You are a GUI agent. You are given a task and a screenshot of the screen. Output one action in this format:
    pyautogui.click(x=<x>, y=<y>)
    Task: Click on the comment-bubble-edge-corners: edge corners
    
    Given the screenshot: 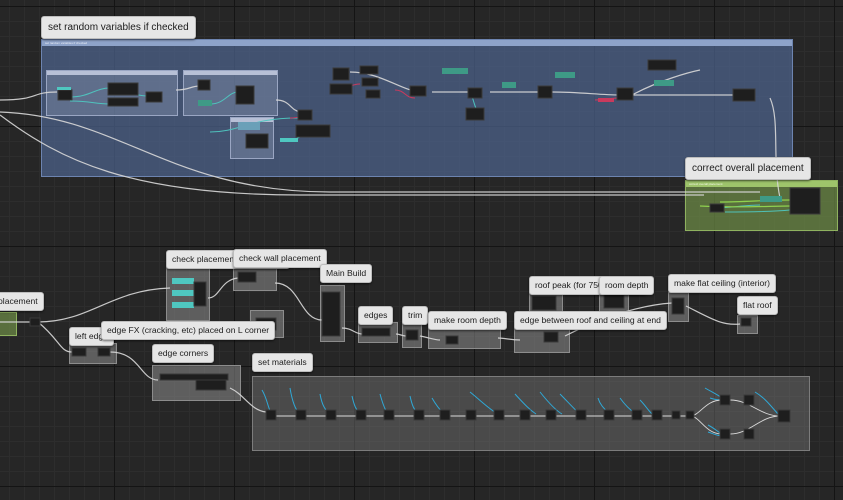 What is the action you would take?
    pyautogui.click(x=183, y=353)
    